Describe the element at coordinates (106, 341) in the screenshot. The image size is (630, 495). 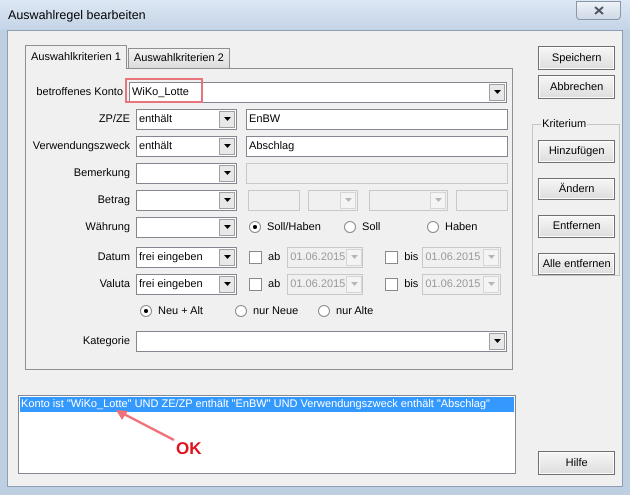
I see `field-label: Kategorie` at that location.